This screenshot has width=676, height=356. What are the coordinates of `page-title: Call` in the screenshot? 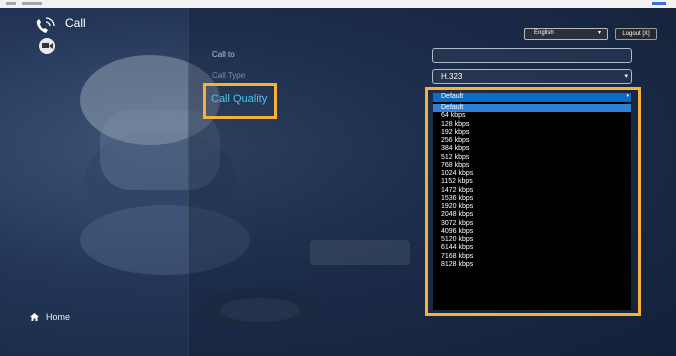 It's located at (75, 23).